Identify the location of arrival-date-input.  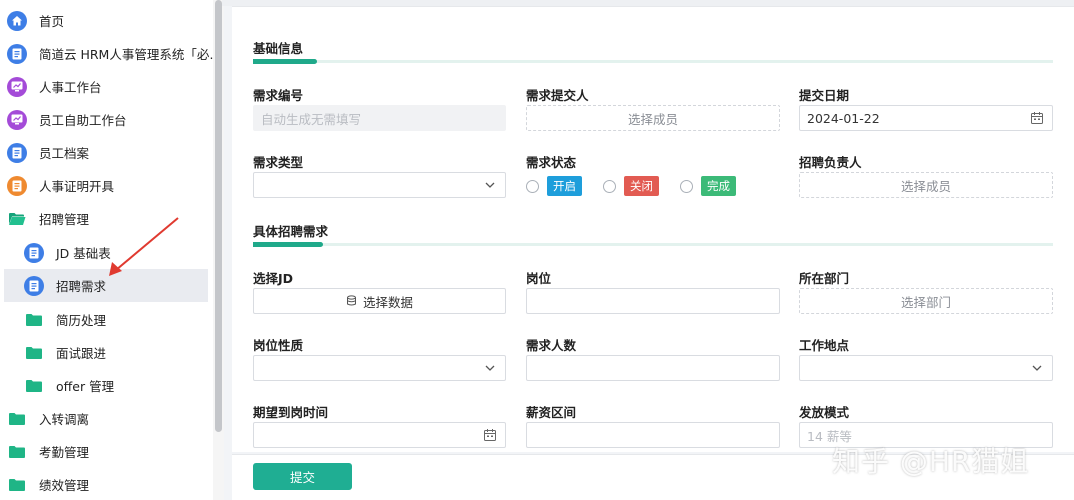
(379, 435).